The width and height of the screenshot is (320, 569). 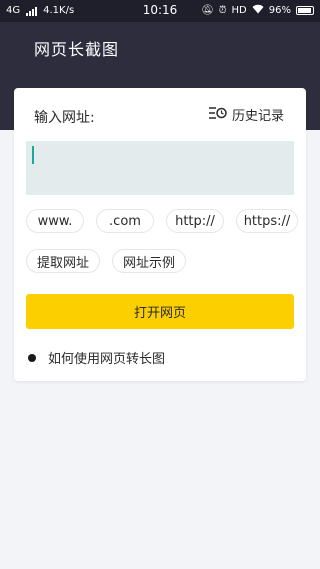 What do you see at coordinates (77, 49) in the screenshot?
I see `page-title: 网页长截图` at bounding box center [77, 49].